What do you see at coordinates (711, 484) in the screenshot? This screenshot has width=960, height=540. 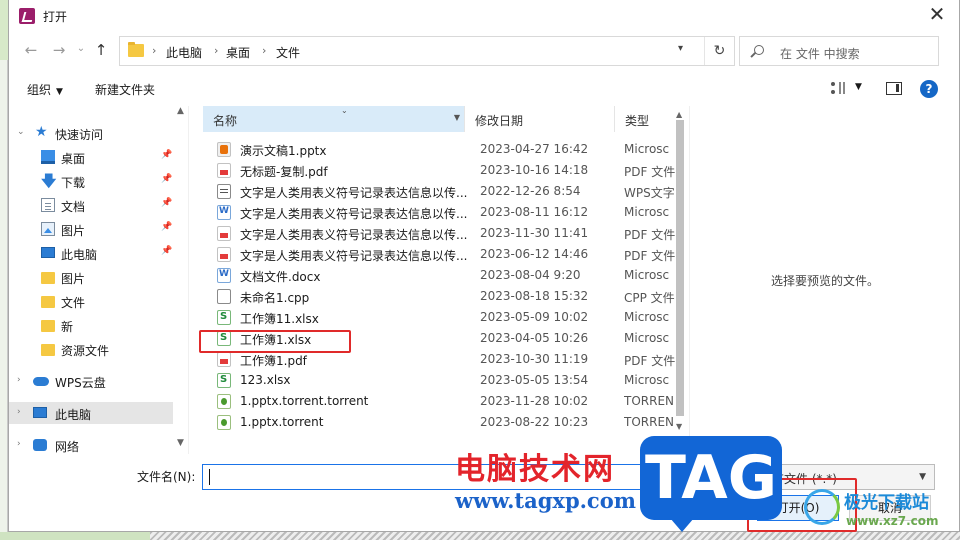 I see `watermark-tag-logo: TAG` at bounding box center [711, 484].